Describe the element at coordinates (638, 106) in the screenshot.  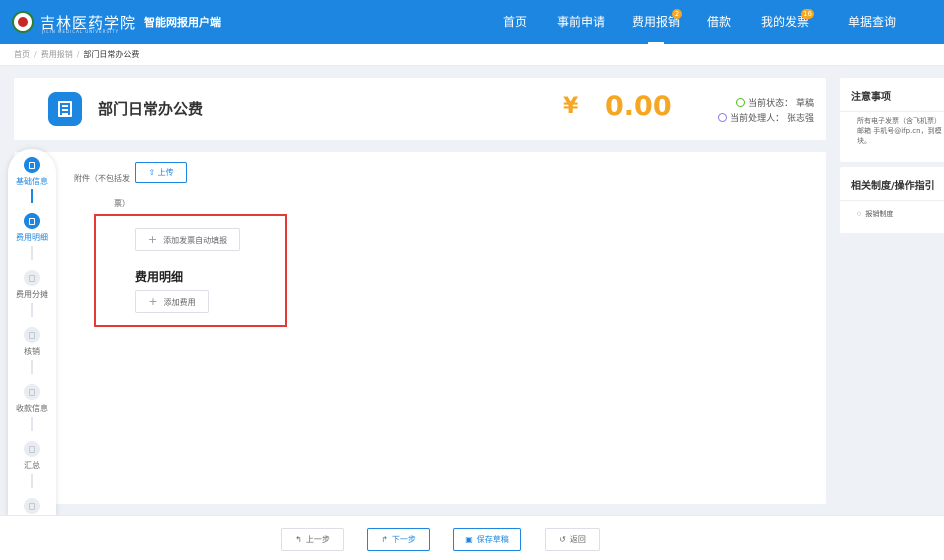
I see `total-amount: 0.00` at that location.